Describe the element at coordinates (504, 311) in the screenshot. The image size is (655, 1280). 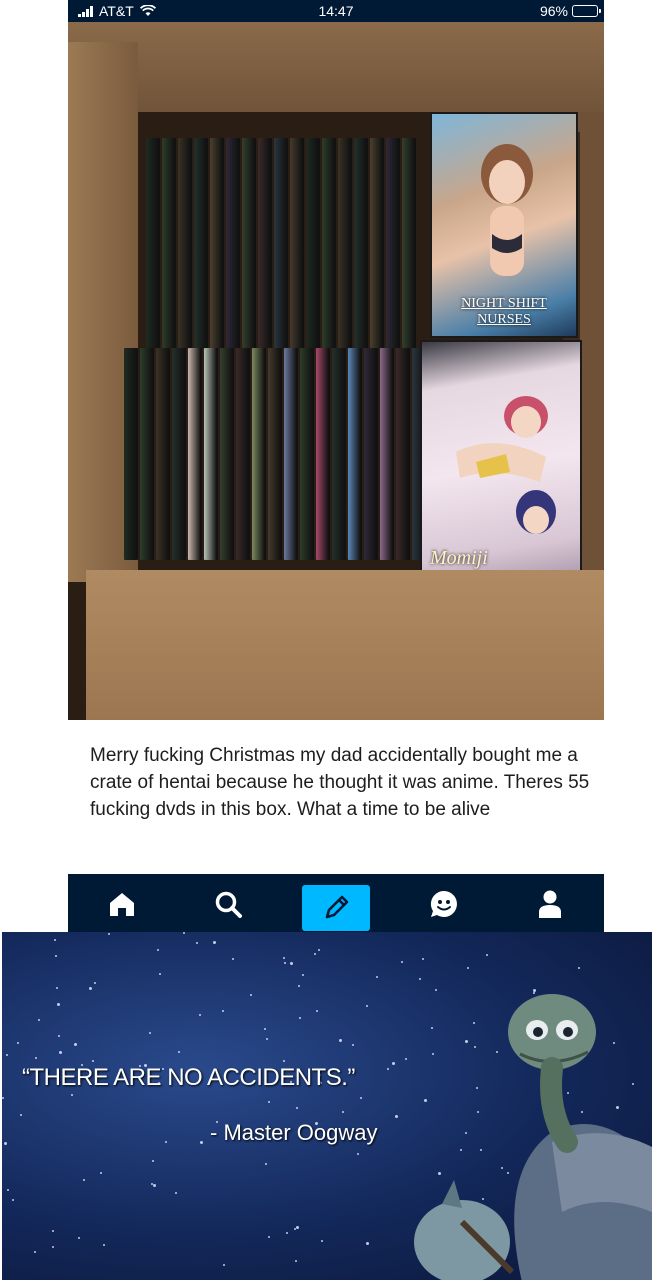
I see `cover-title-night-shift-nurses: NIGHT SHIFT NURSES` at that location.